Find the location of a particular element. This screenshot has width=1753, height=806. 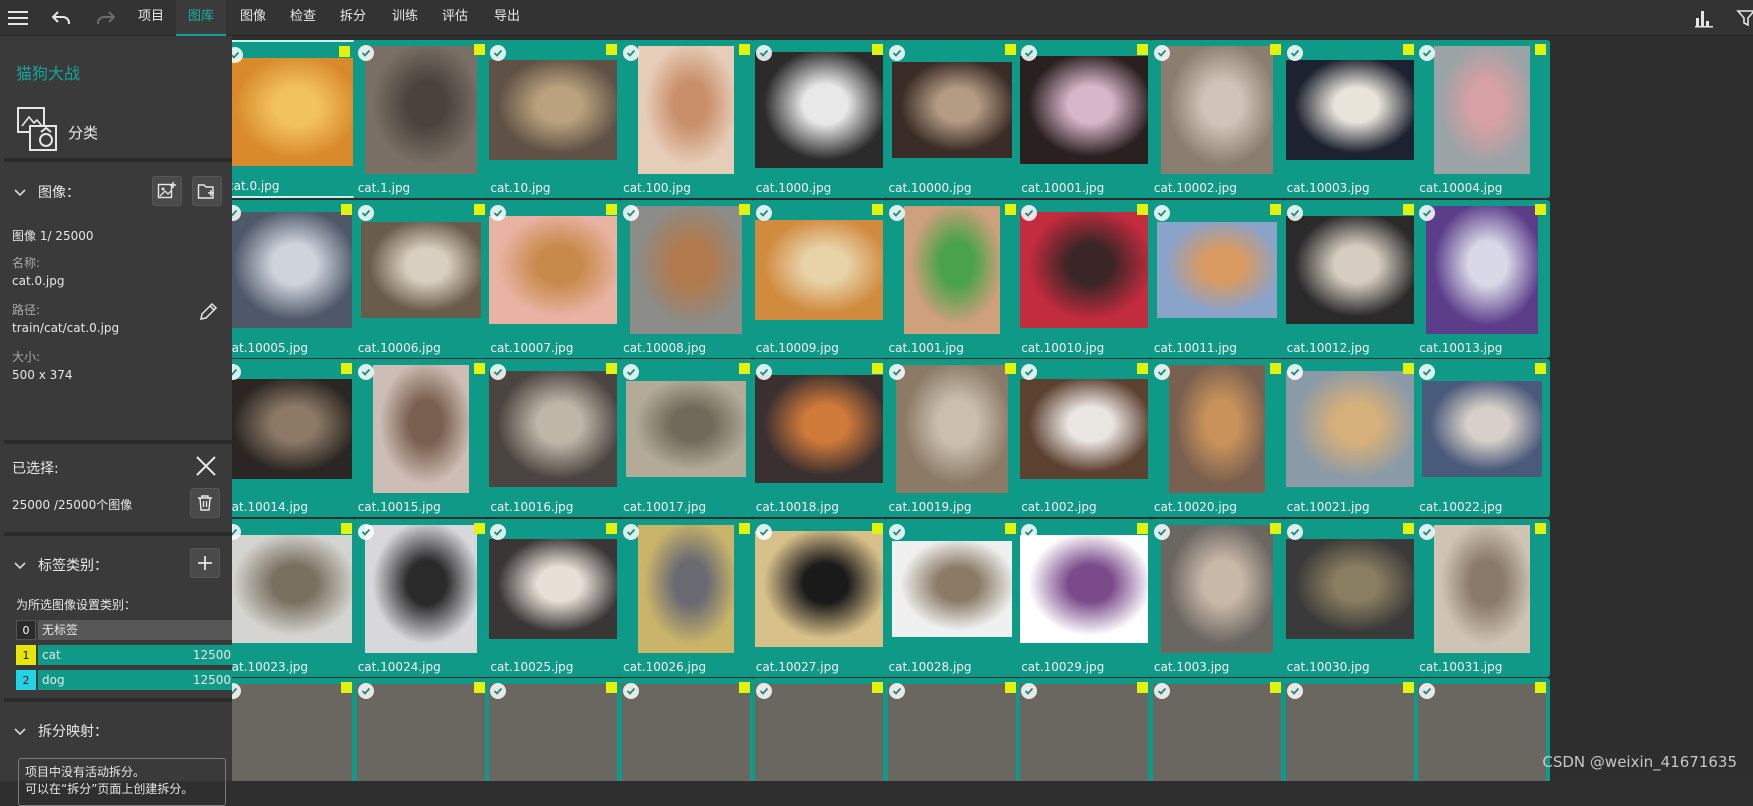

hamburger-menu-icon is located at coordinates (18, 18).